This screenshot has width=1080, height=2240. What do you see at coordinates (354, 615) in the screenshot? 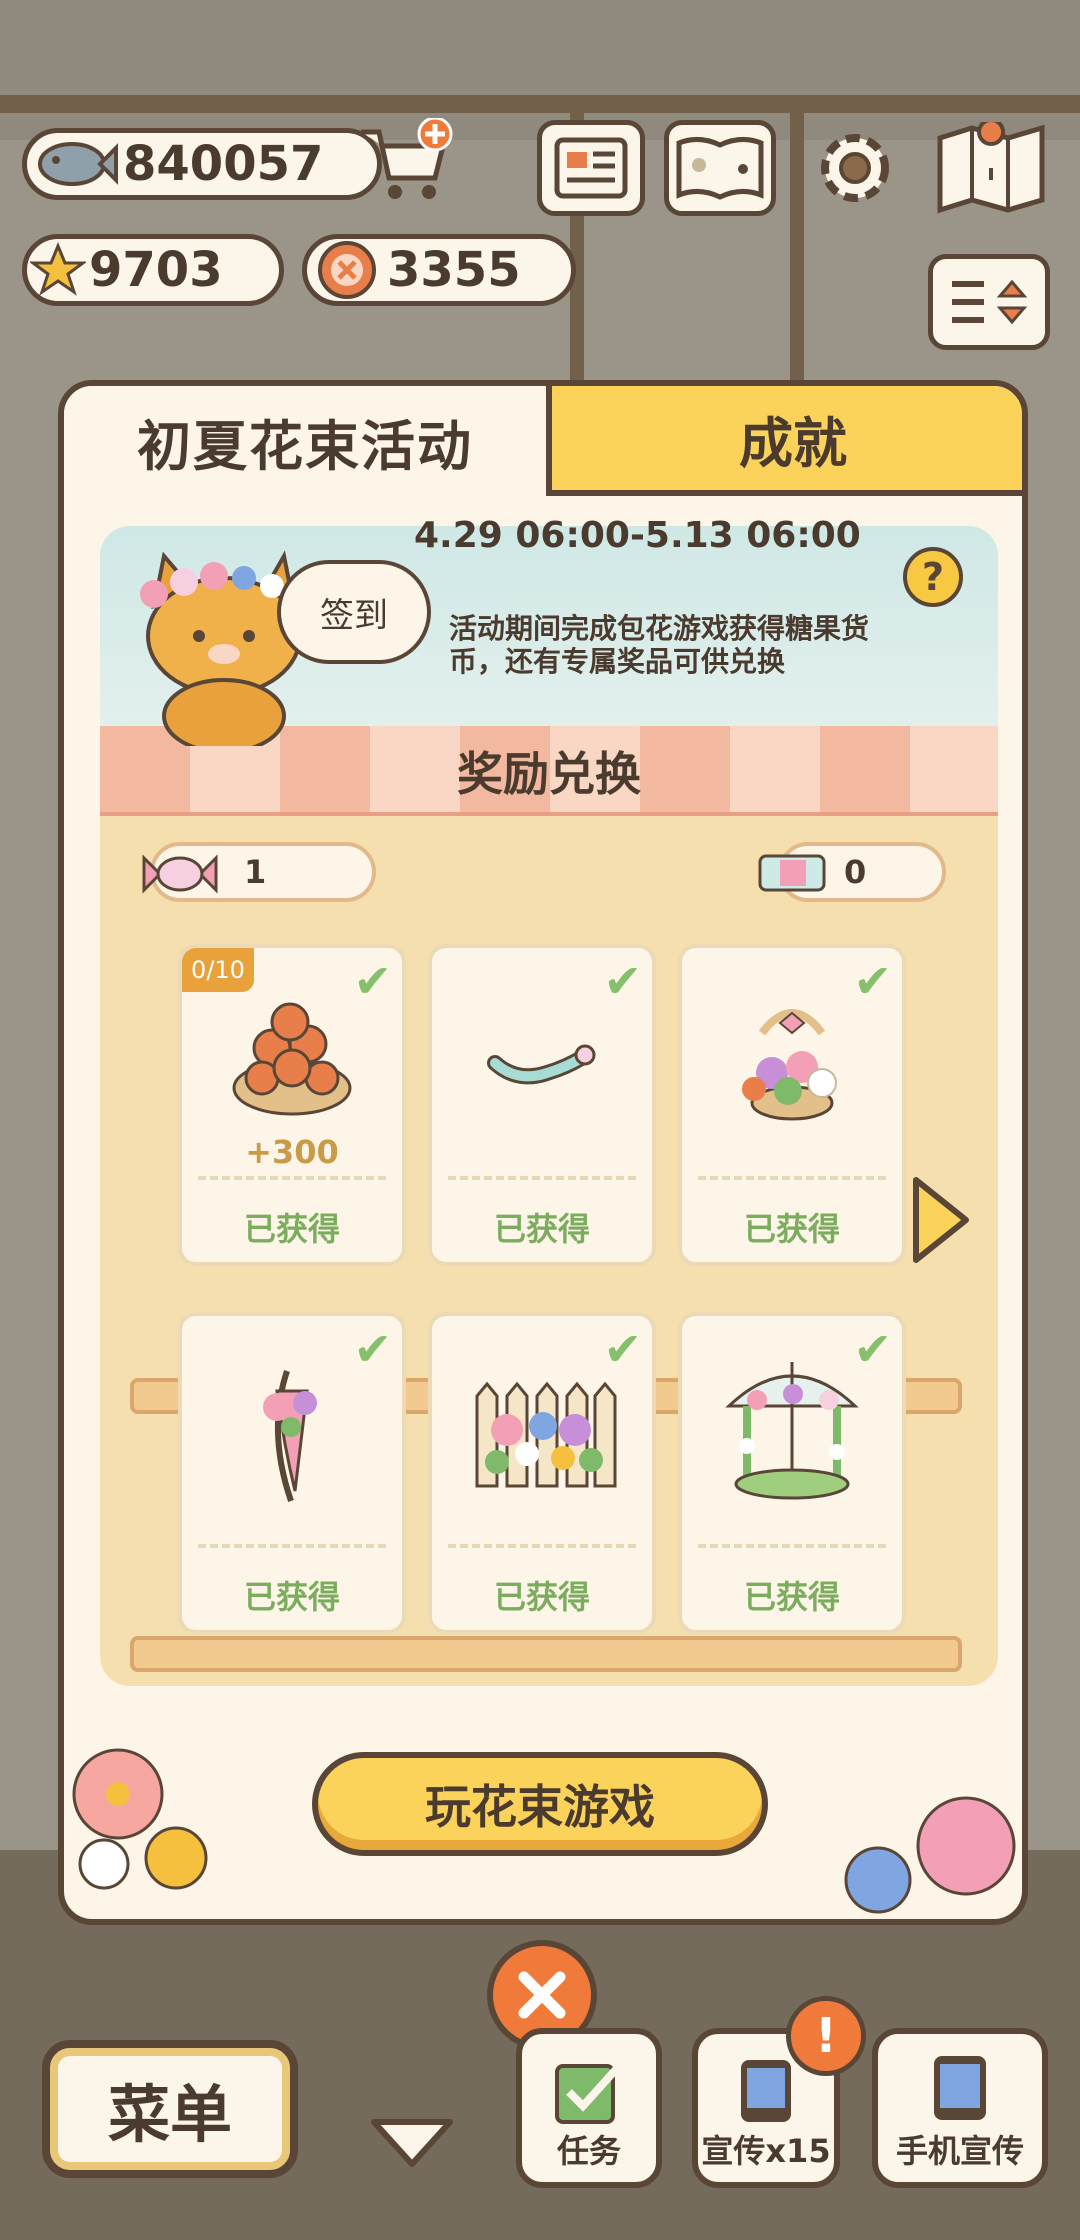
I see `sign-in-label: 签到` at bounding box center [354, 615].